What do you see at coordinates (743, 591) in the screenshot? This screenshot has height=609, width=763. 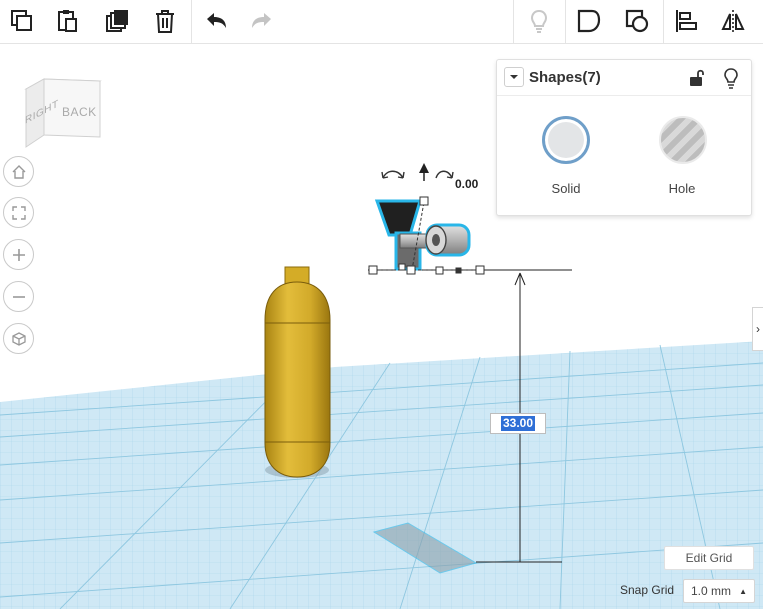 I see `caret-up-icon: ▲` at bounding box center [743, 591].